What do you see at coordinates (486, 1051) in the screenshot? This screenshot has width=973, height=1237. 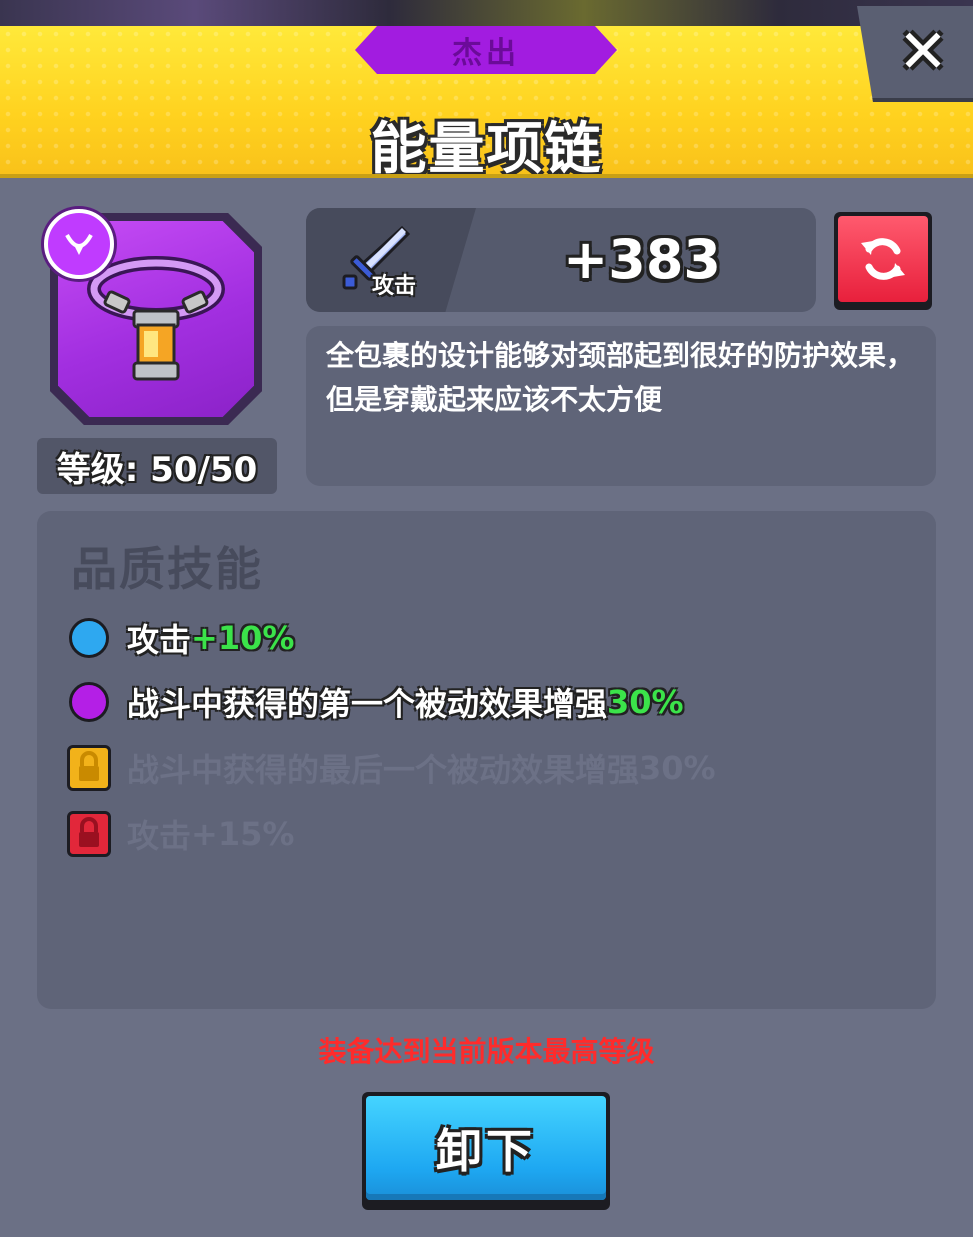 I see `max-level-note: 装备达到当前版本最高等级` at bounding box center [486, 1051].